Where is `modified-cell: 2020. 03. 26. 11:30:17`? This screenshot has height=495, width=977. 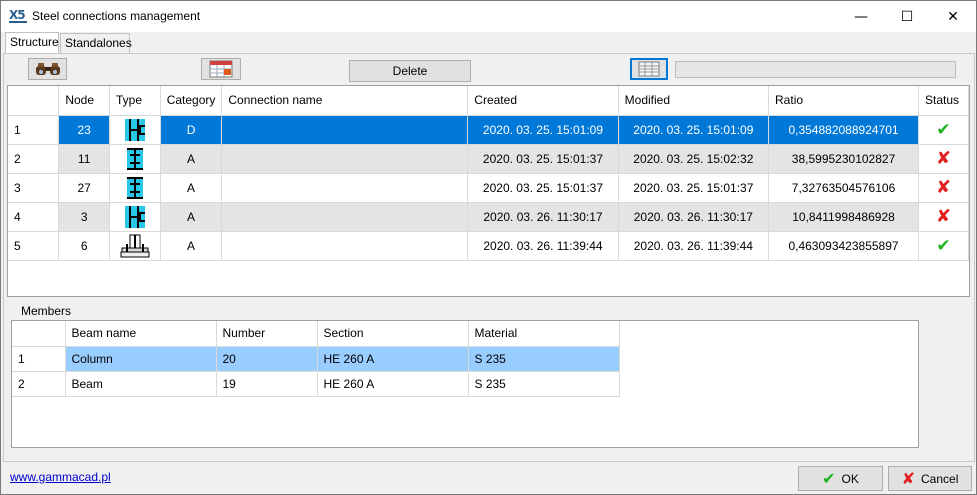 modified-cell: 2020. 03. 26. 11:30:17 is located at coordinates (694, 217).